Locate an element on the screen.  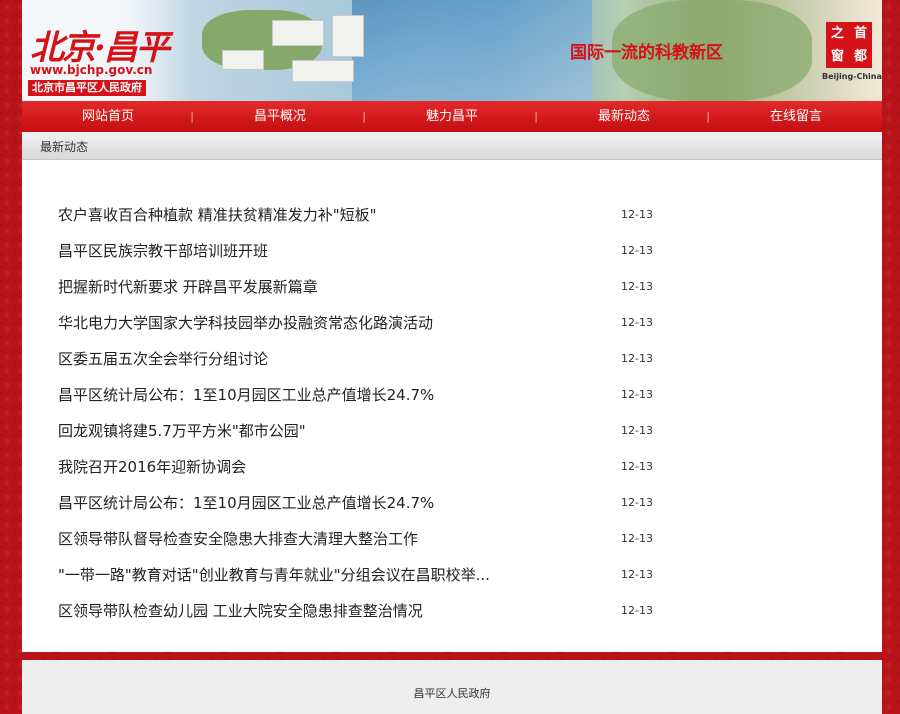
seal-char: 都 is located at coordinates (860, 56).